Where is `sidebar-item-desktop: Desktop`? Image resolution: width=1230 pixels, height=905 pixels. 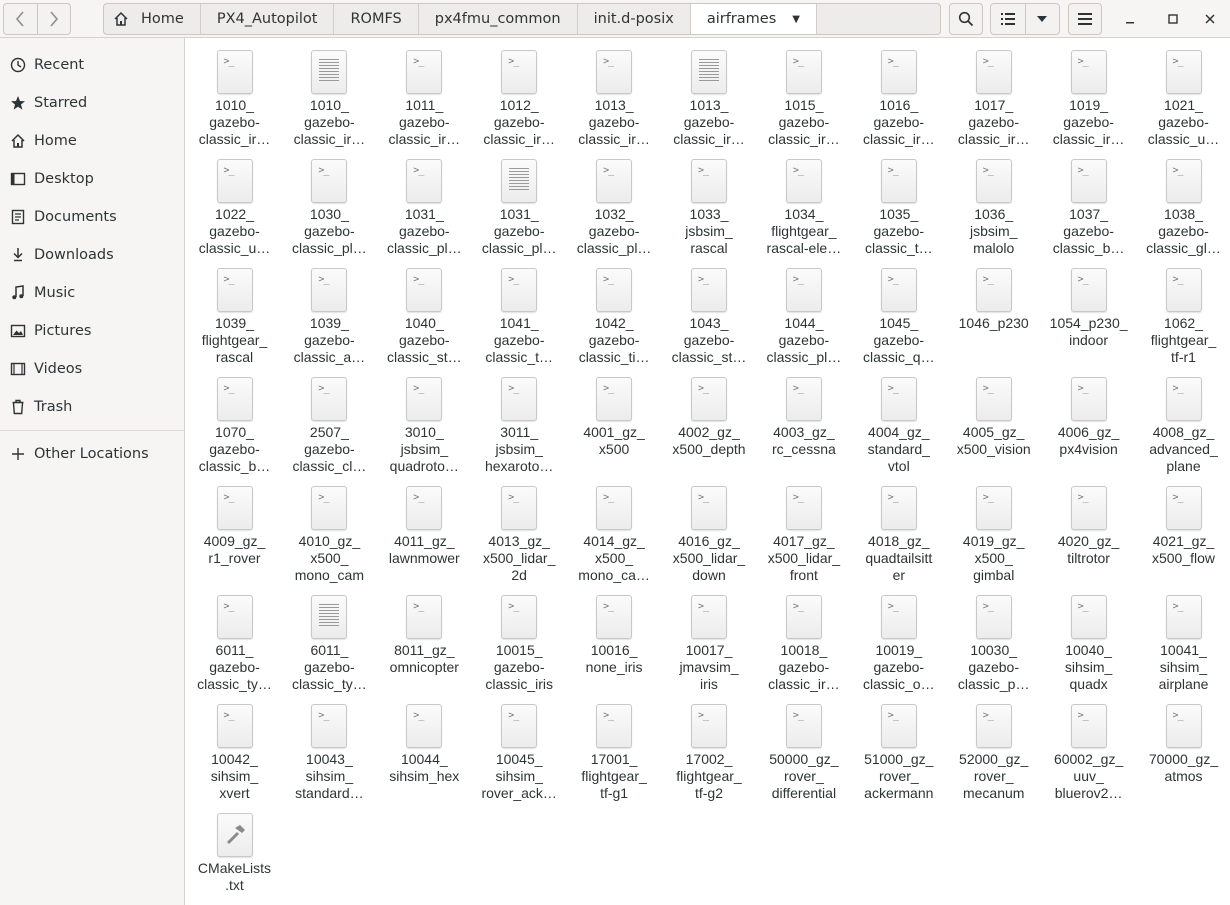 sidebar-item-desktop: Desktop is located at coordinates (92, 179).